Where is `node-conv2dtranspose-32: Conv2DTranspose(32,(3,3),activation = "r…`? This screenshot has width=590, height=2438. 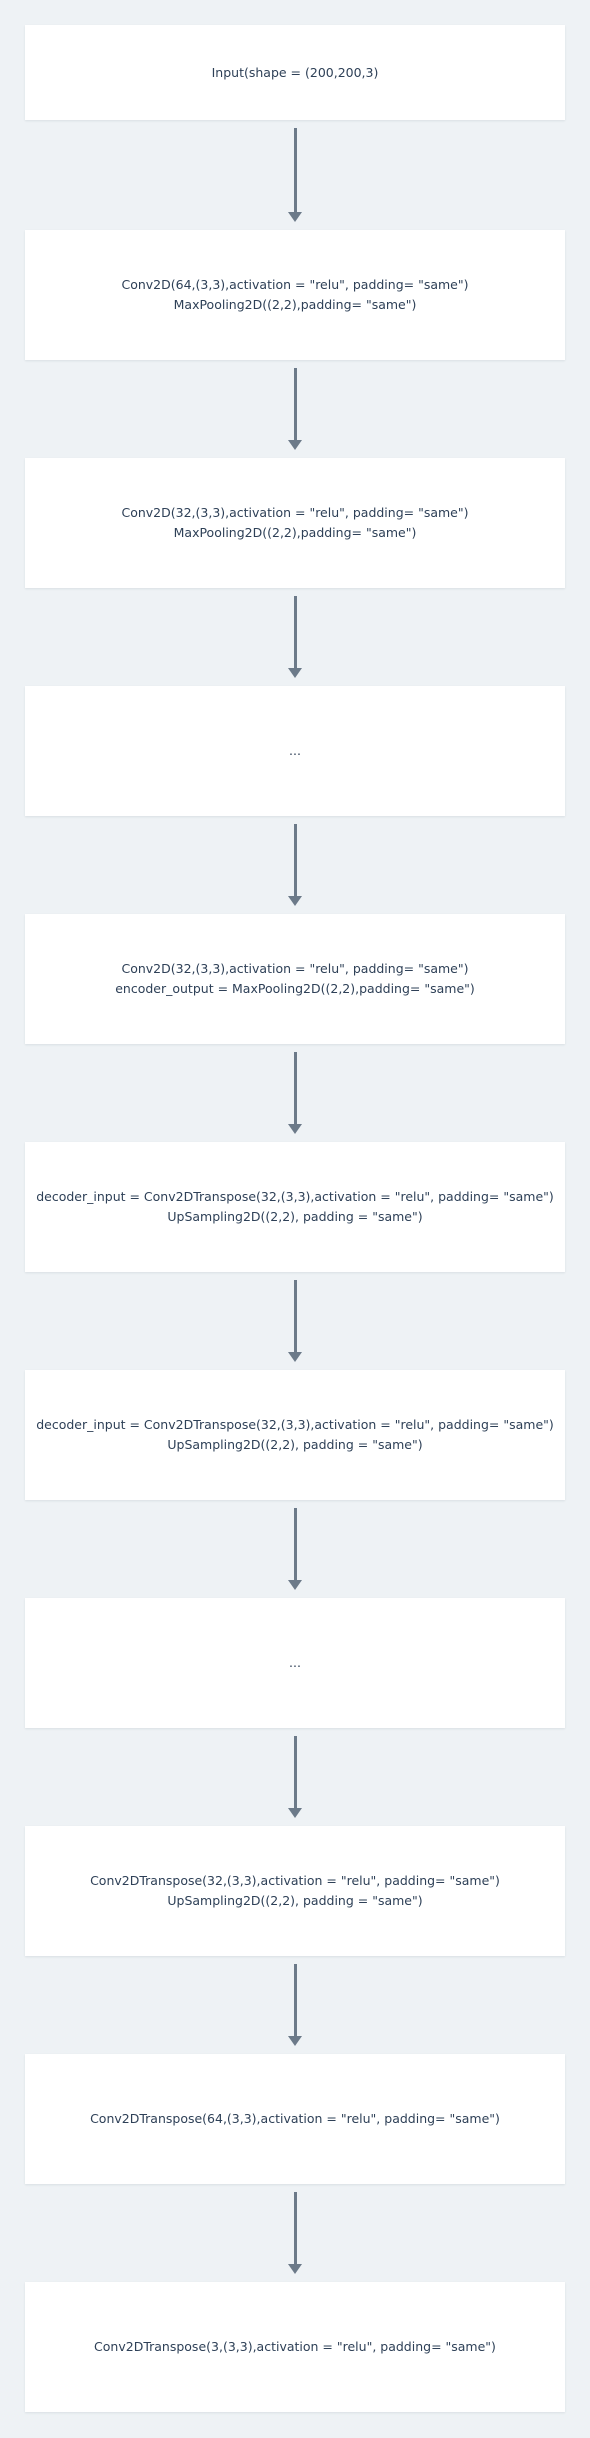 node-conv2dtranspose-32: Conv2DTranspose(32,(3,3),activation = "r… is located at coordinates (295, 1891).